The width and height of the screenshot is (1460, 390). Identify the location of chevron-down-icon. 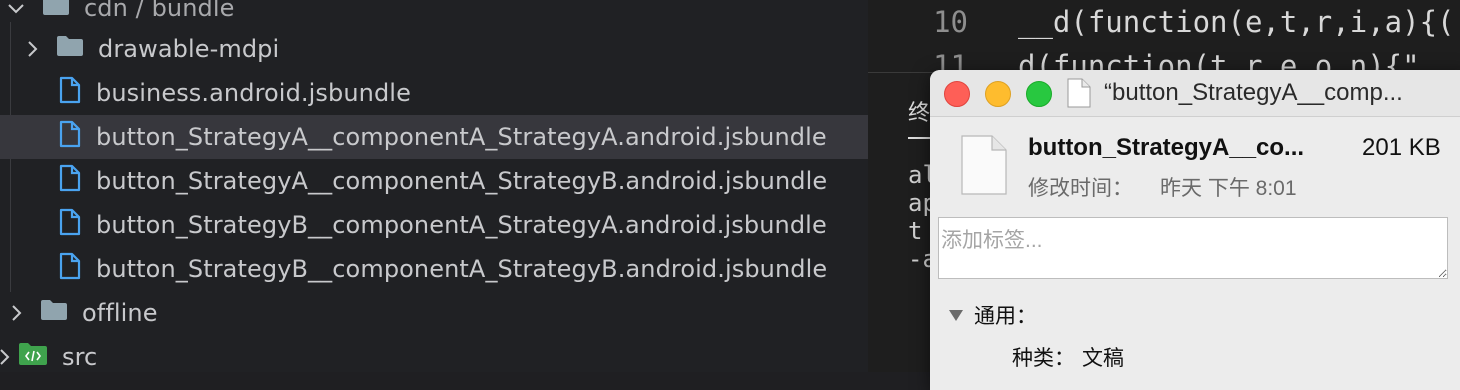
(16, 9).